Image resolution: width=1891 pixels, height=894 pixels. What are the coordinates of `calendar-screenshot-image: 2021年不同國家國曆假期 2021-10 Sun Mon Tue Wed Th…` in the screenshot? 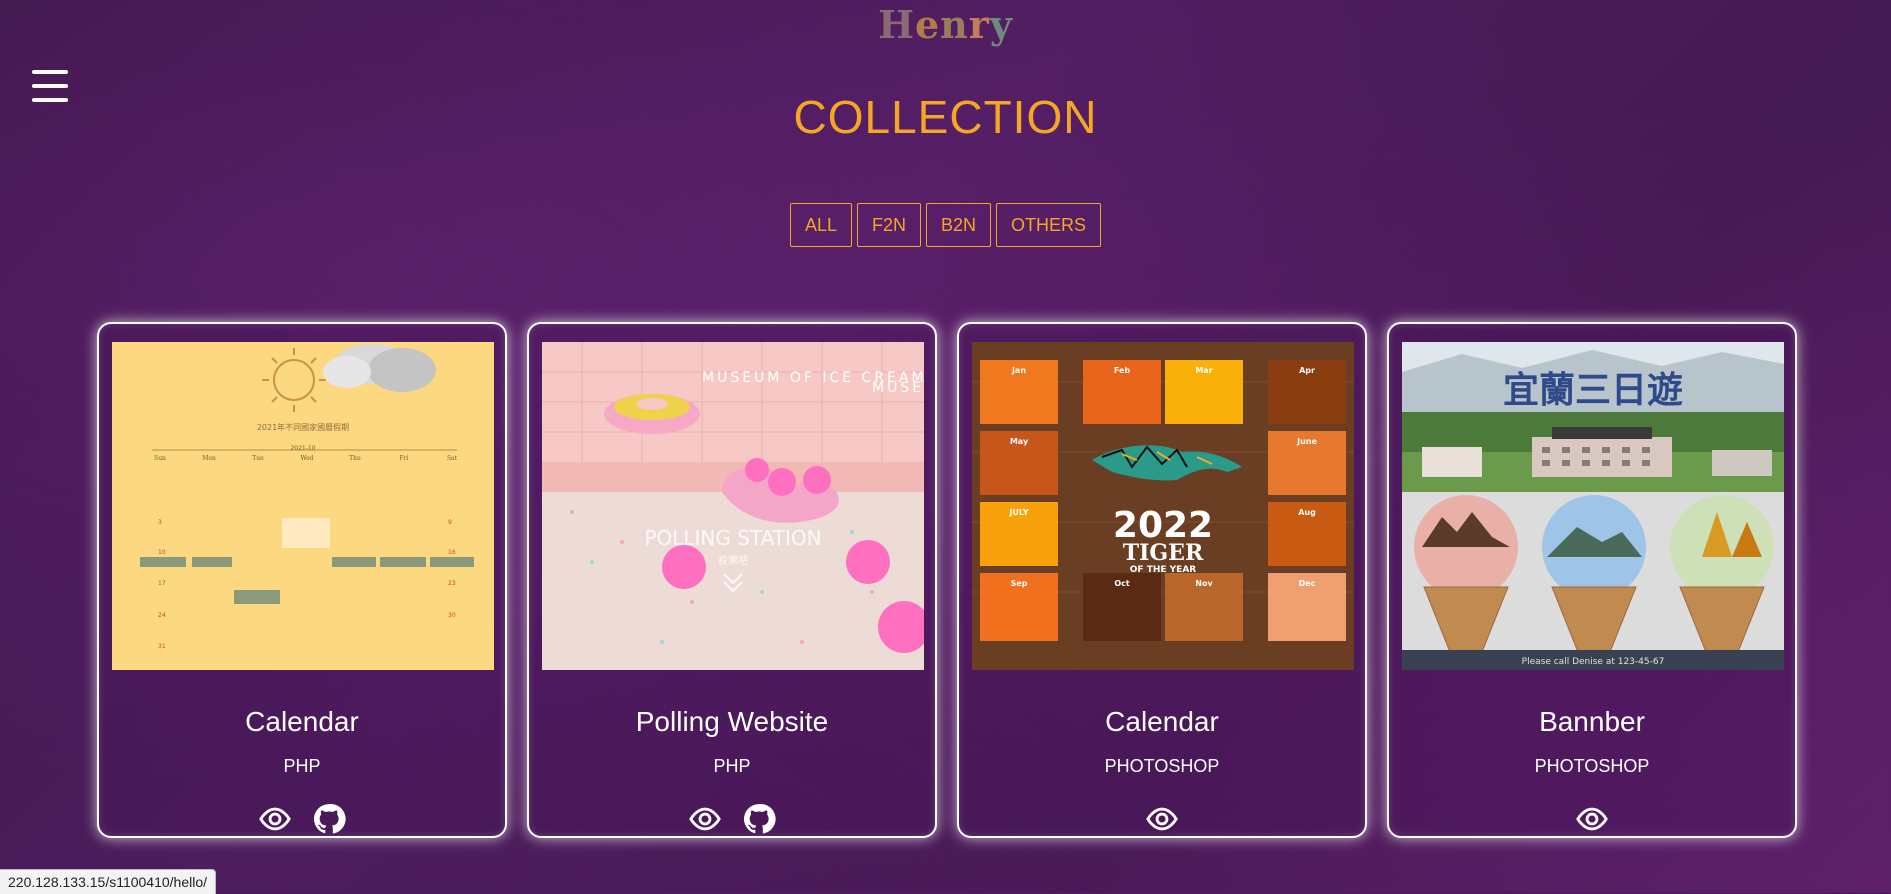 It's located at (303, 506).